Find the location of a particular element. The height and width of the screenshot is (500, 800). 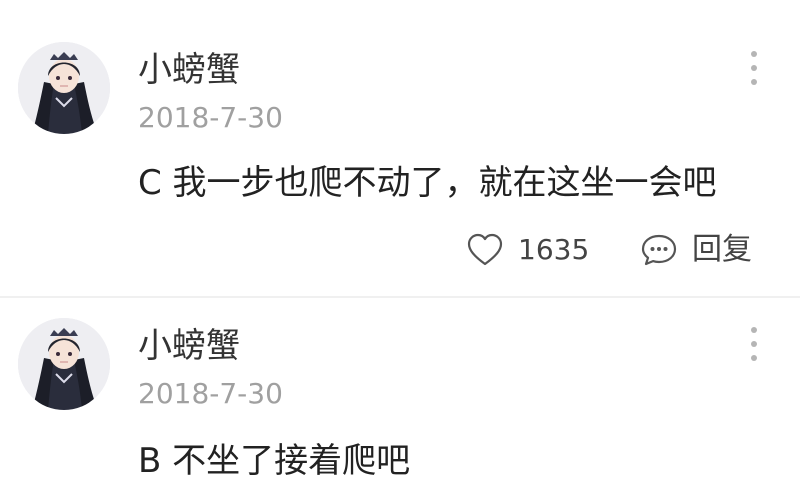

heart-outline-icon is located at coordinates (485, 249).